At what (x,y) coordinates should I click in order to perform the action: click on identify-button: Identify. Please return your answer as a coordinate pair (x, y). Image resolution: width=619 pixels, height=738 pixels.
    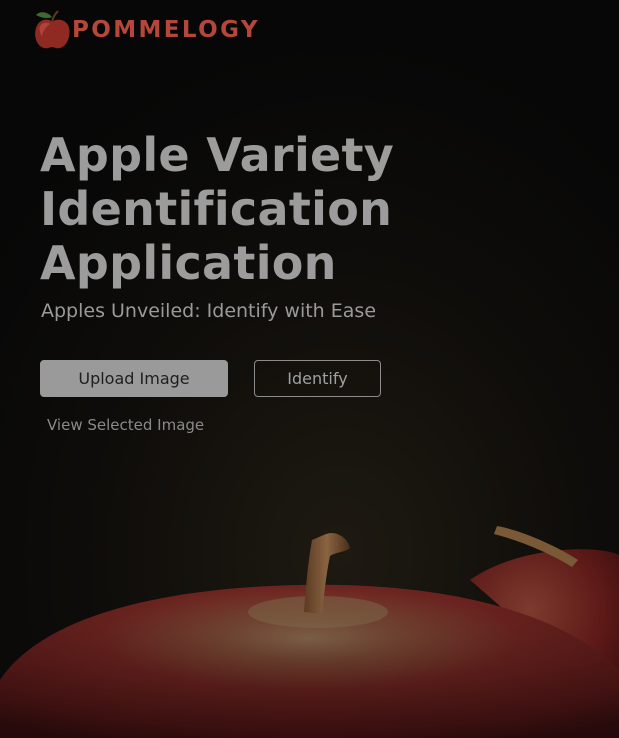
    Looking at the image, I should click on (317, 378).